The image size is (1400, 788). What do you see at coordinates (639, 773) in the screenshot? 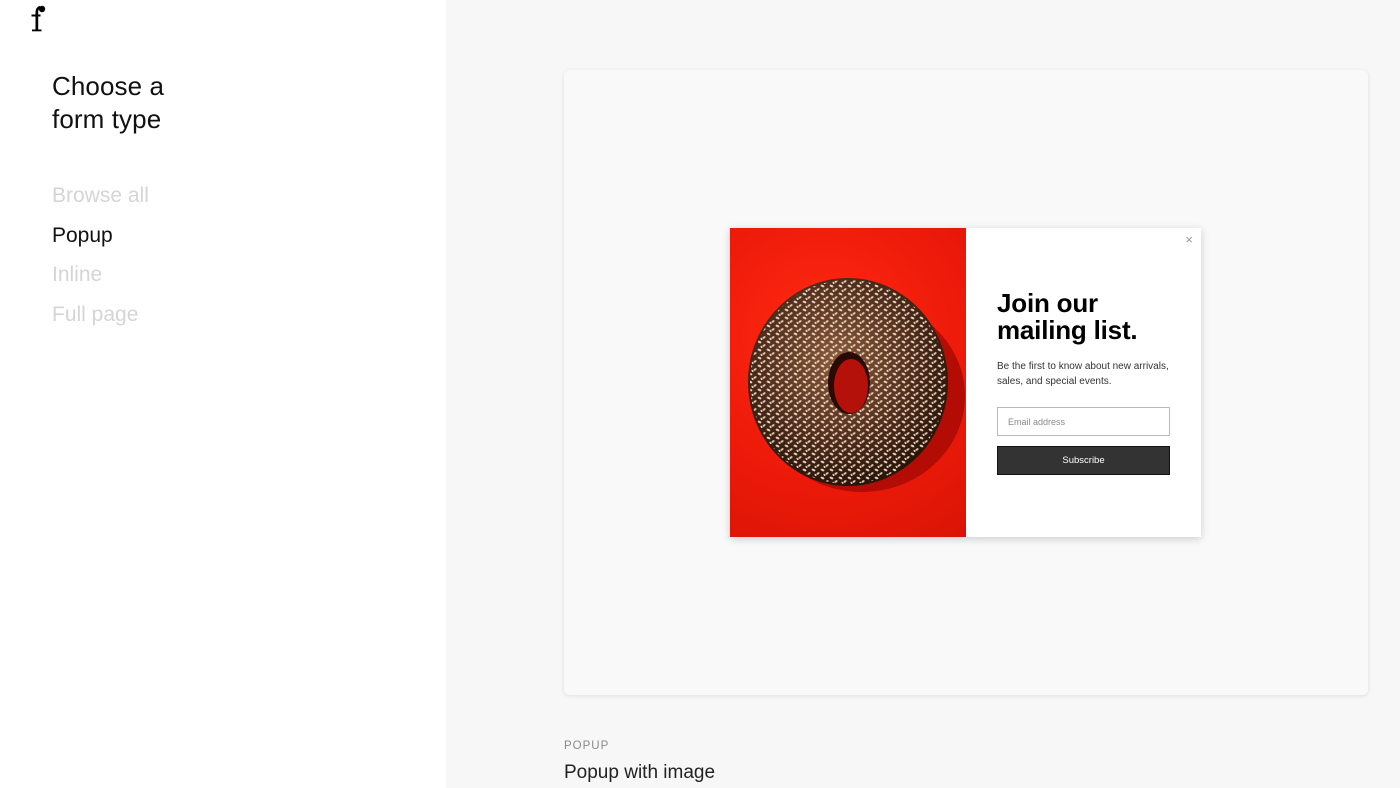
I see `template-name: Popup with image` at bounding box center [639, 773].